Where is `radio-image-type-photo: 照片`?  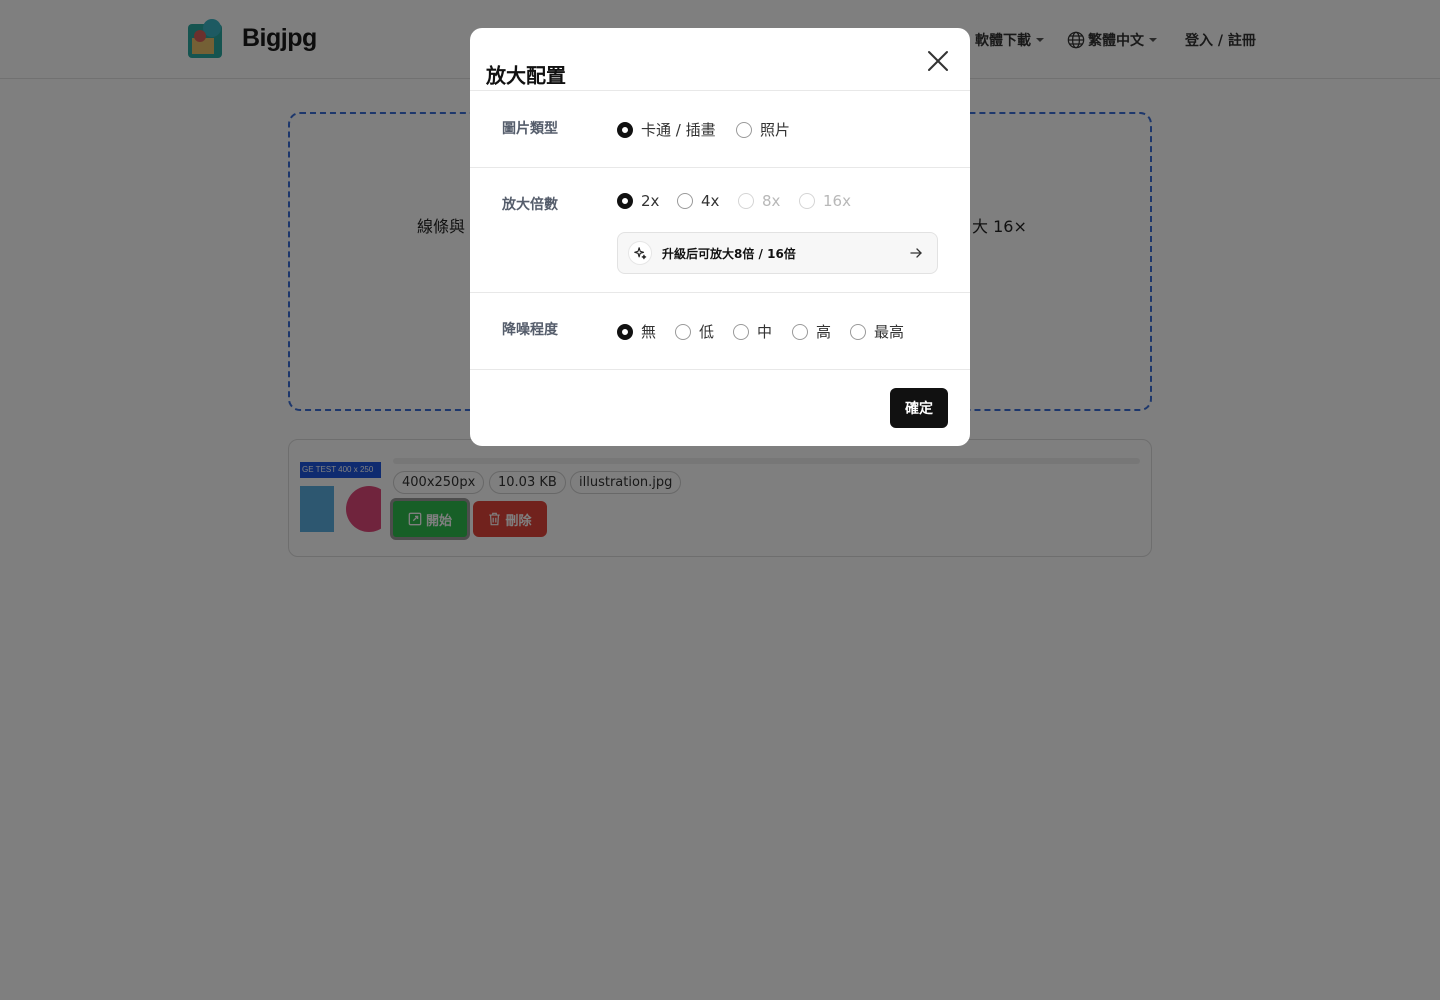
radio-image-type-photo: 照片 is located at coordinates (763, 129).